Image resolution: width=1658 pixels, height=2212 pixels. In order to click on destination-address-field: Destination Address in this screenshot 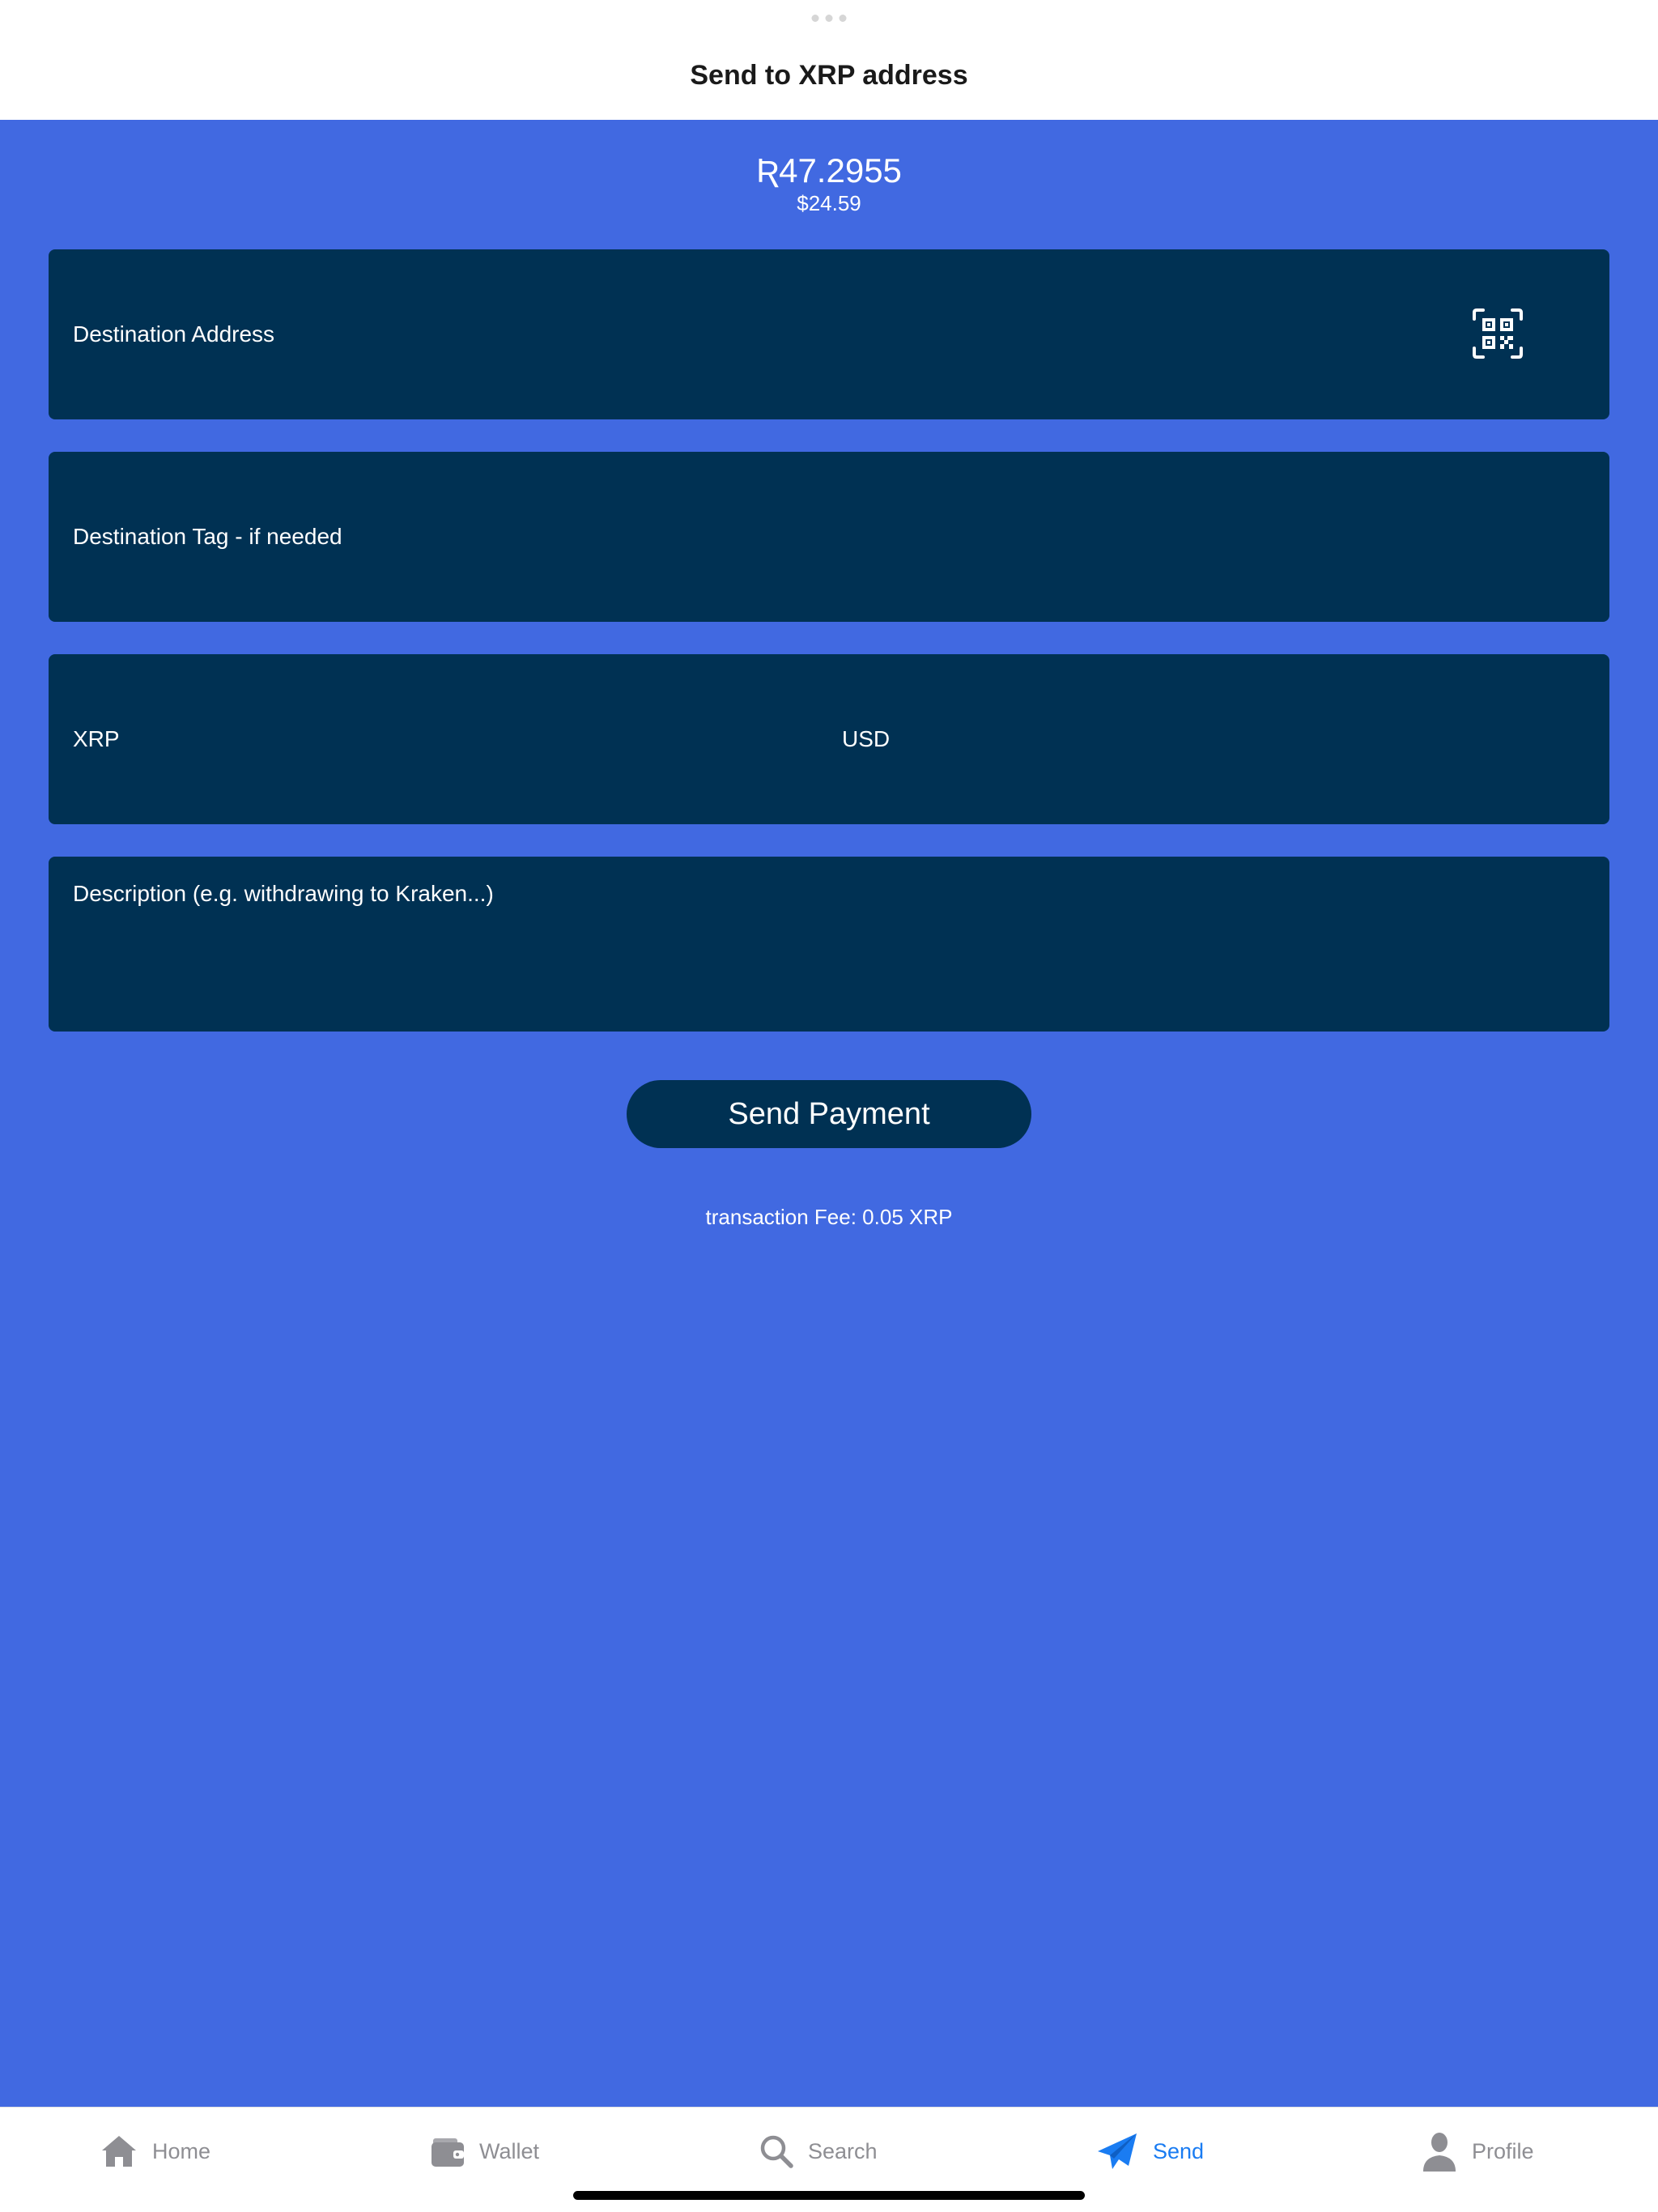, I will do `click(829, 334)`.